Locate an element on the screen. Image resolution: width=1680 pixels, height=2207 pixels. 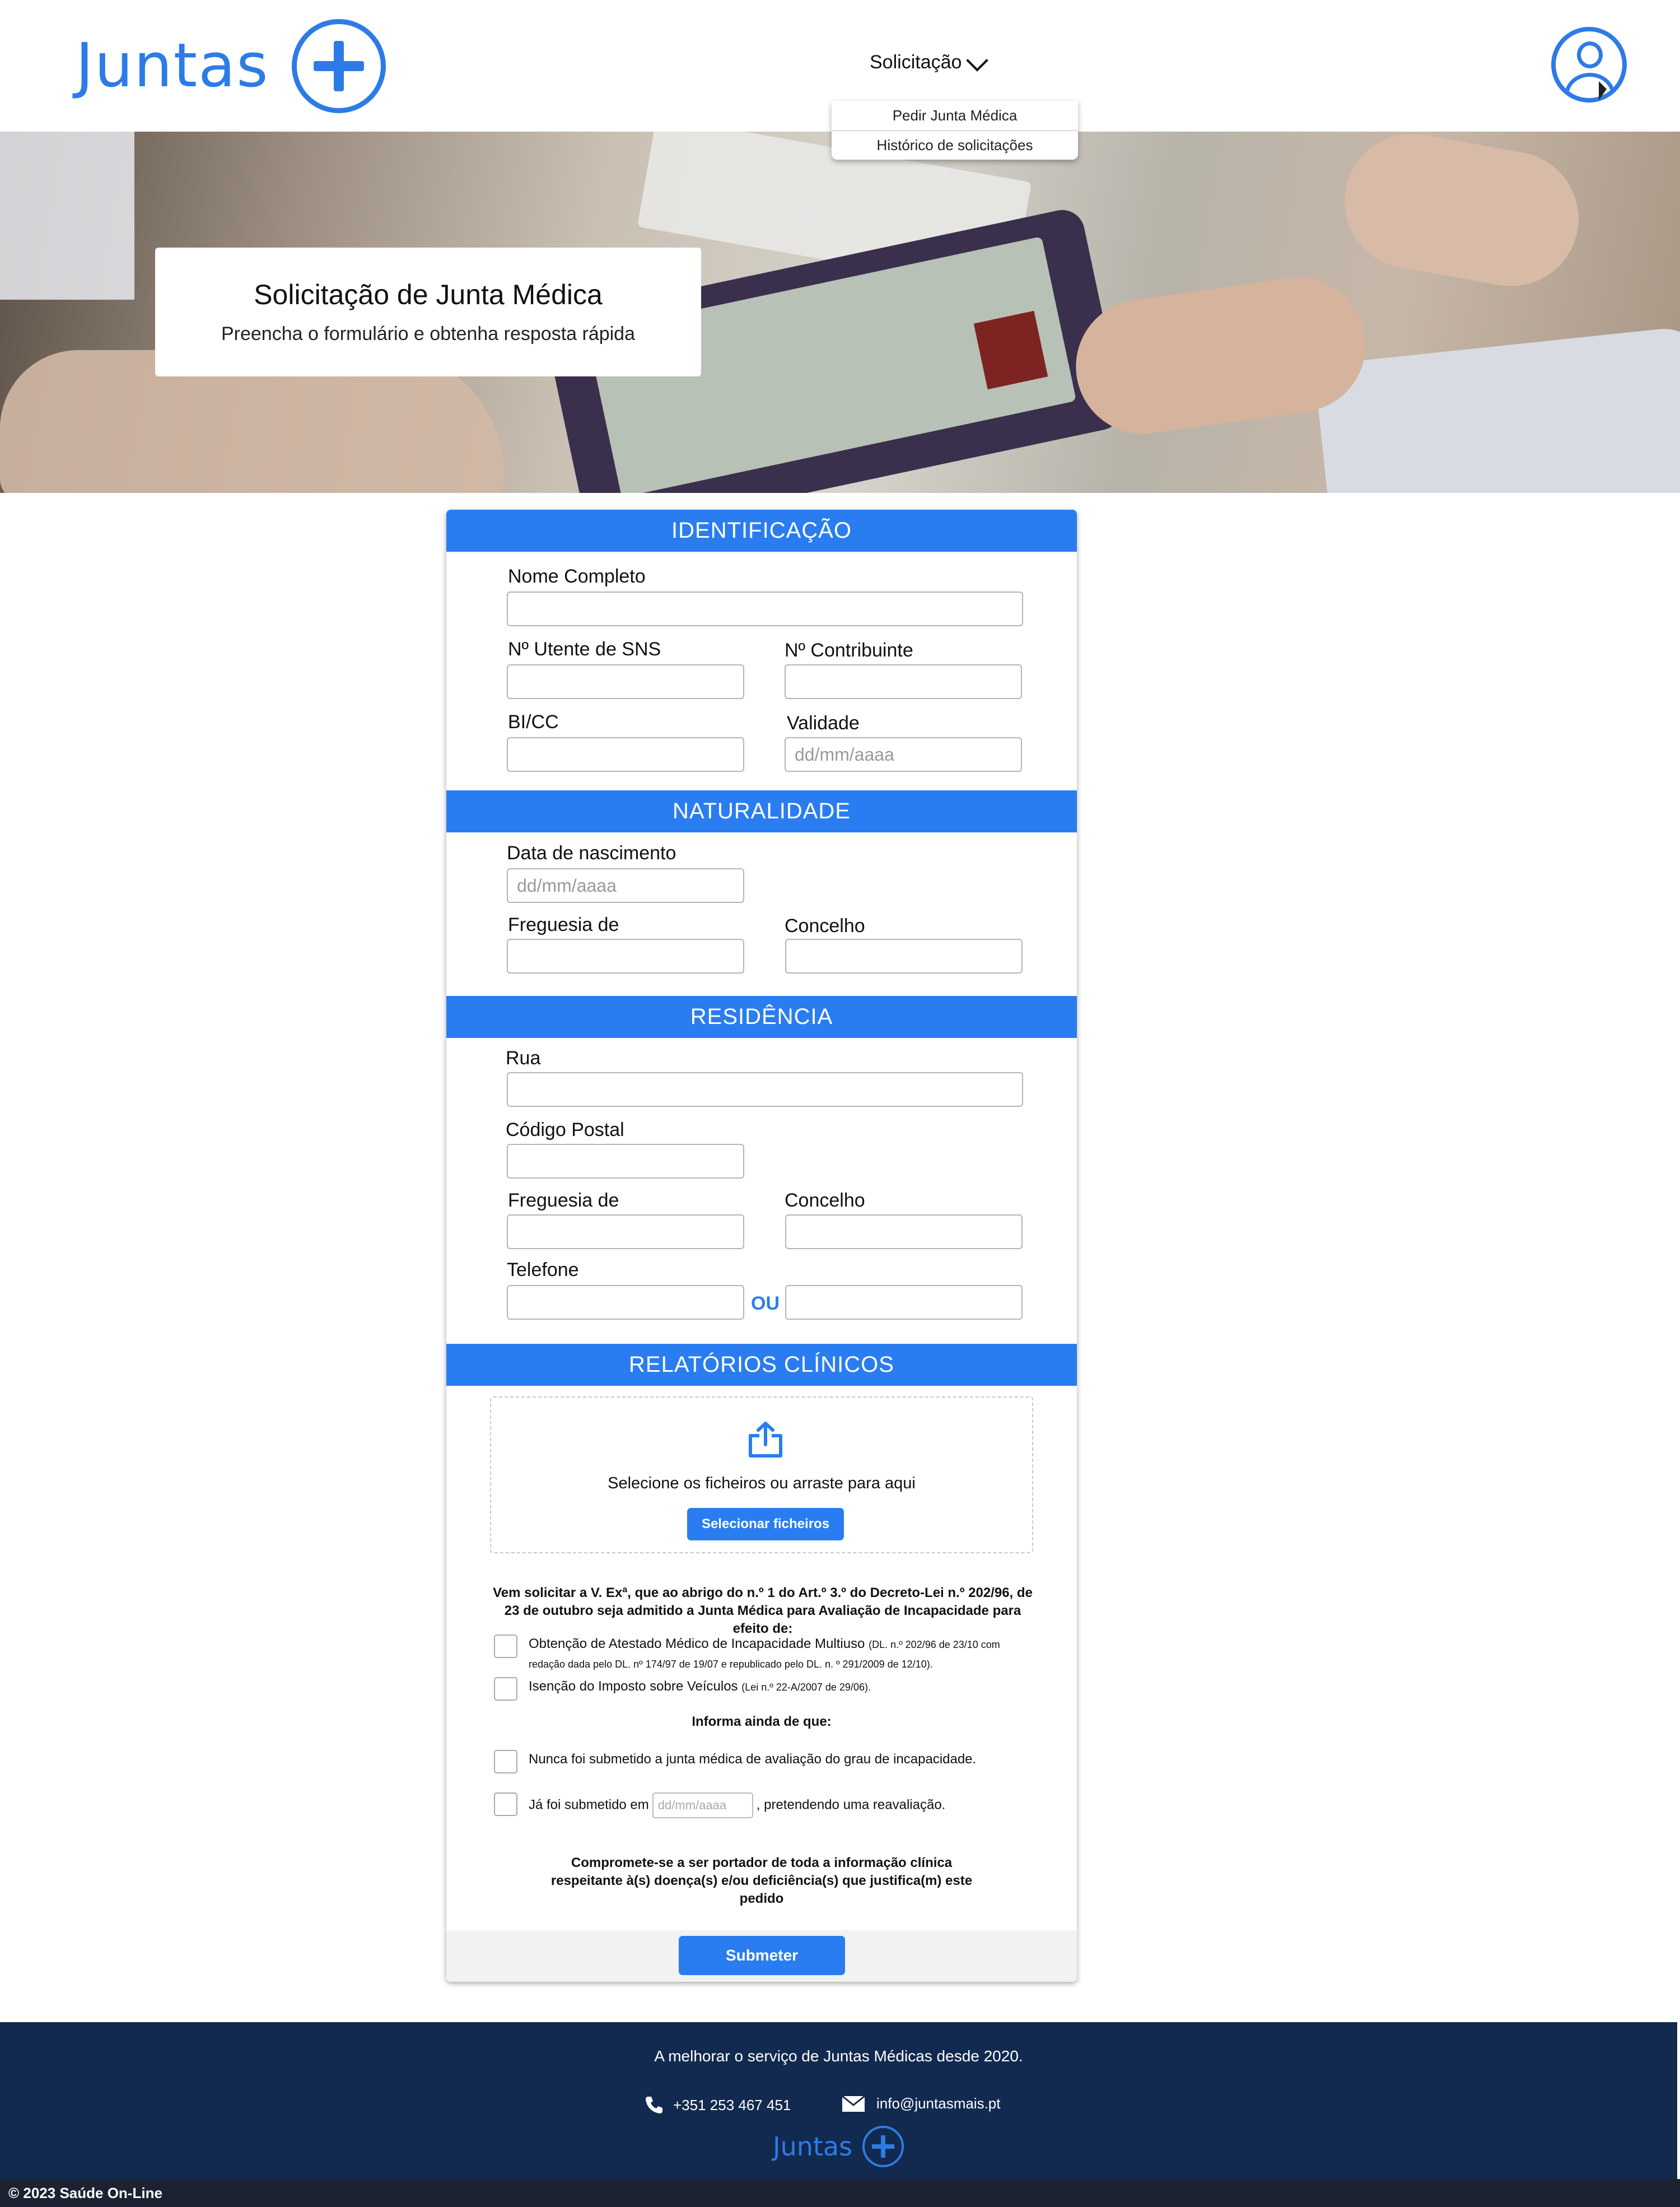
rua-label: Rua is located at coordinates (524, 1058).